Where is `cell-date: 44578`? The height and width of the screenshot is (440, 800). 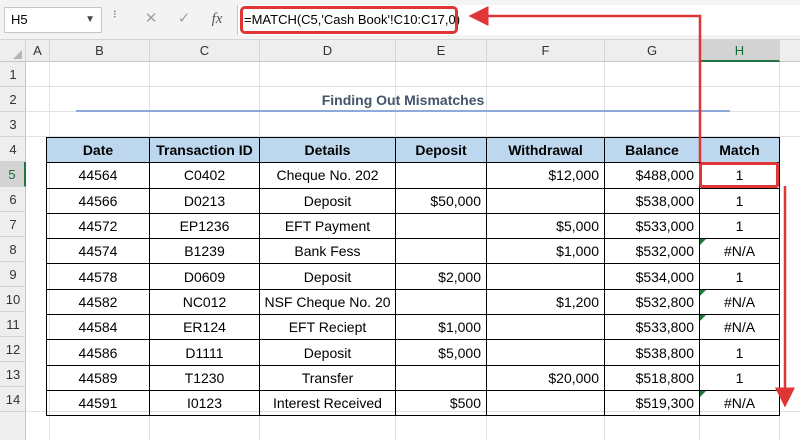
cell-date: 44578 is located at coordinates (98, 276).